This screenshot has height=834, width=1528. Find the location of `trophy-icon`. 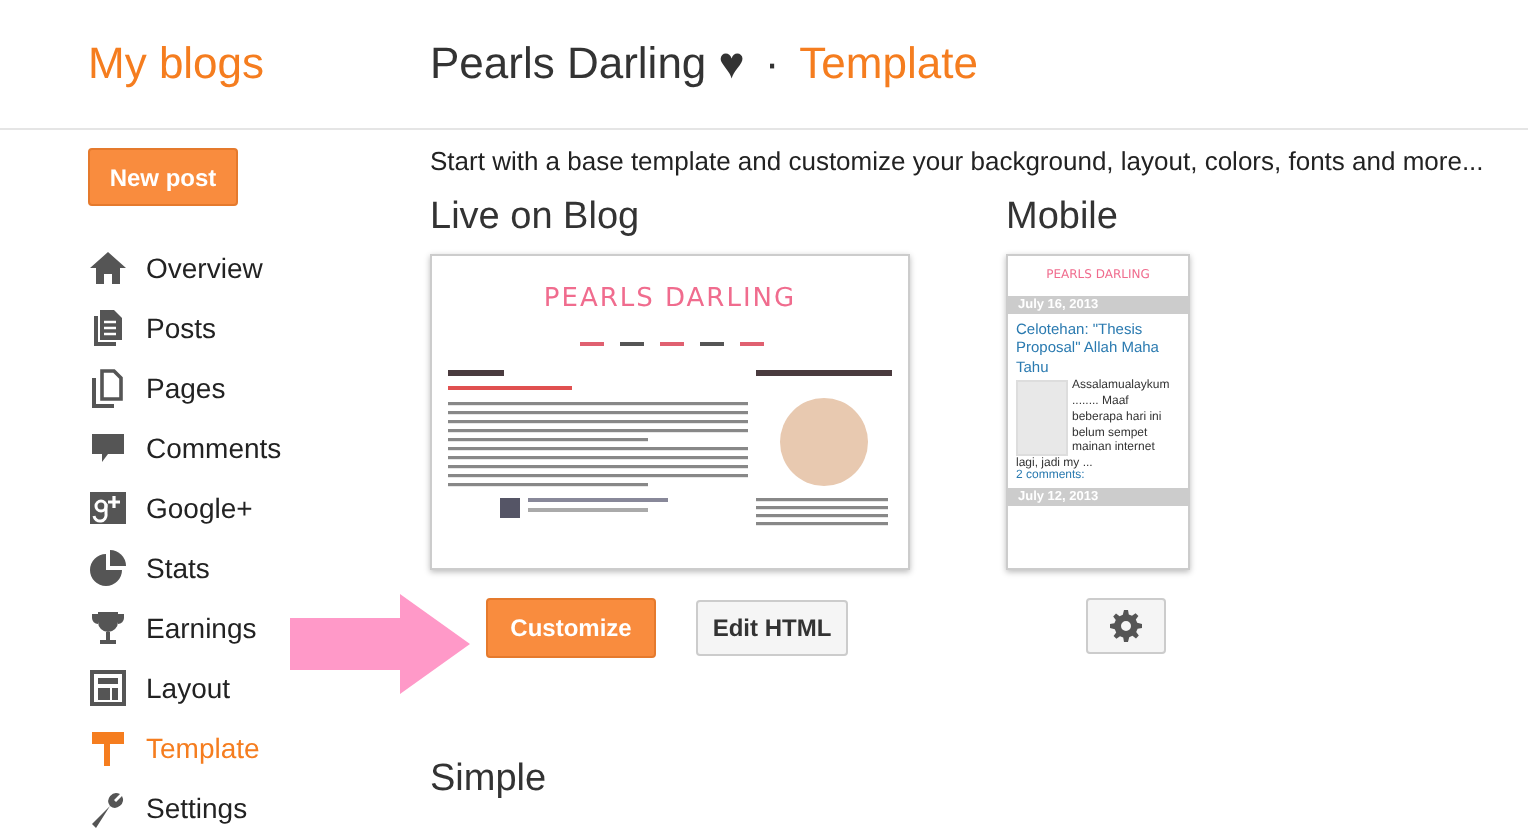

trophy-icon is located at coordinates (108, 628).